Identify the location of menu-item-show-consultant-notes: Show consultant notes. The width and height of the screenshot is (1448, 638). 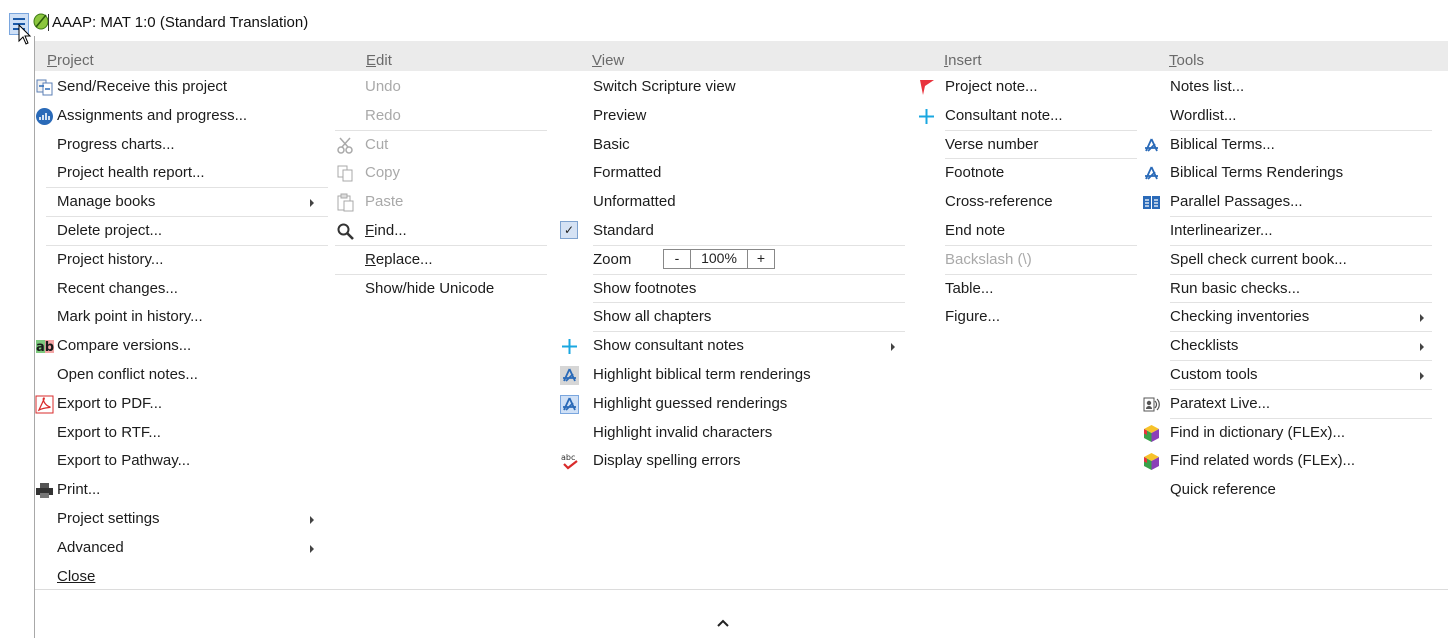
(737, 346).